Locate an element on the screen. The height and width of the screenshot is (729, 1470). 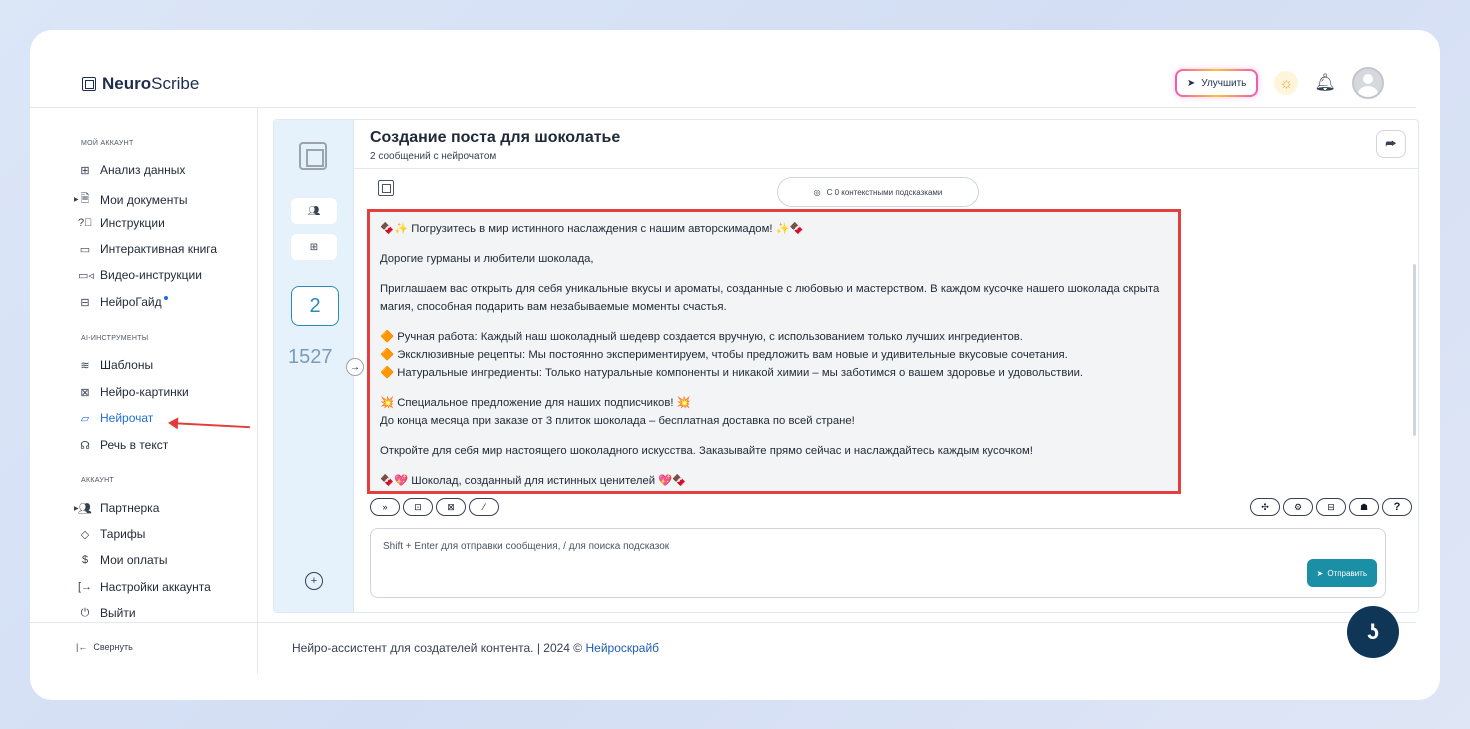
dollar-icon: $ is located at coordinates (85, 560).